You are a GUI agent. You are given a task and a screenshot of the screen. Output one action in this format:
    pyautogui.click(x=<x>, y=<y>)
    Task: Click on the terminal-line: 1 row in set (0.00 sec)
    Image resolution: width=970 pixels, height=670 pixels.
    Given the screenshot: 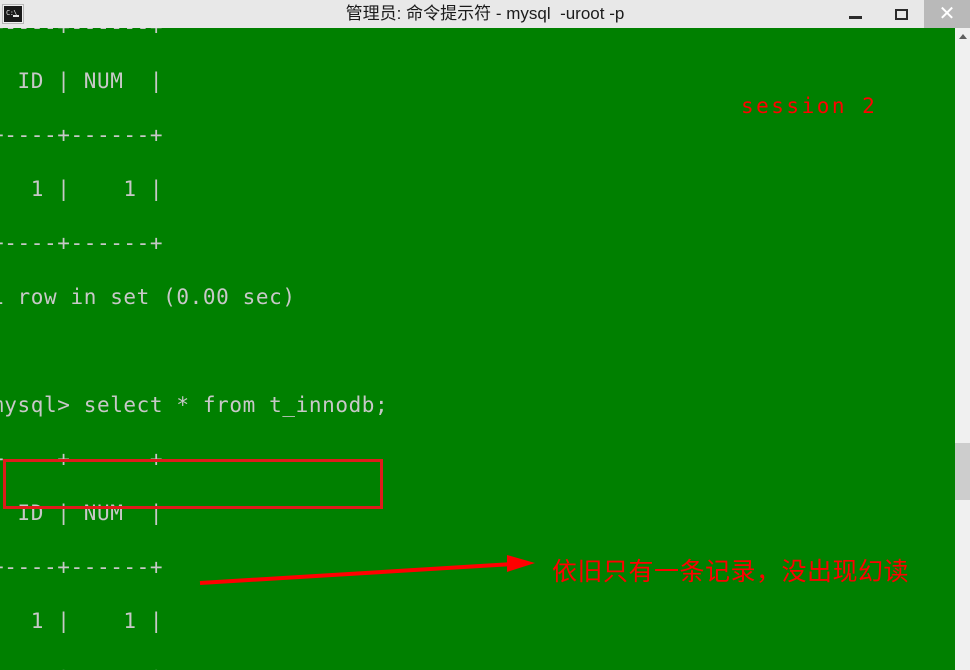 What is the action you would take?
    pyautogui.click(x=148, y=297)
    